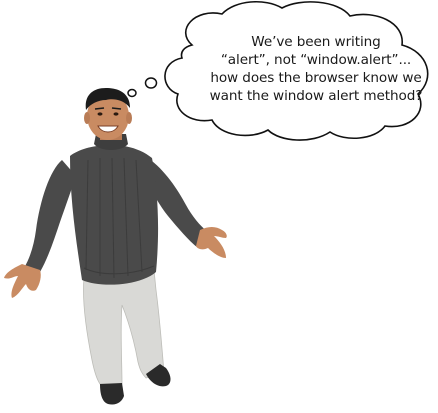 This screenshot has height=413, width=438. I want to click on left-hand, so click(22, 281).